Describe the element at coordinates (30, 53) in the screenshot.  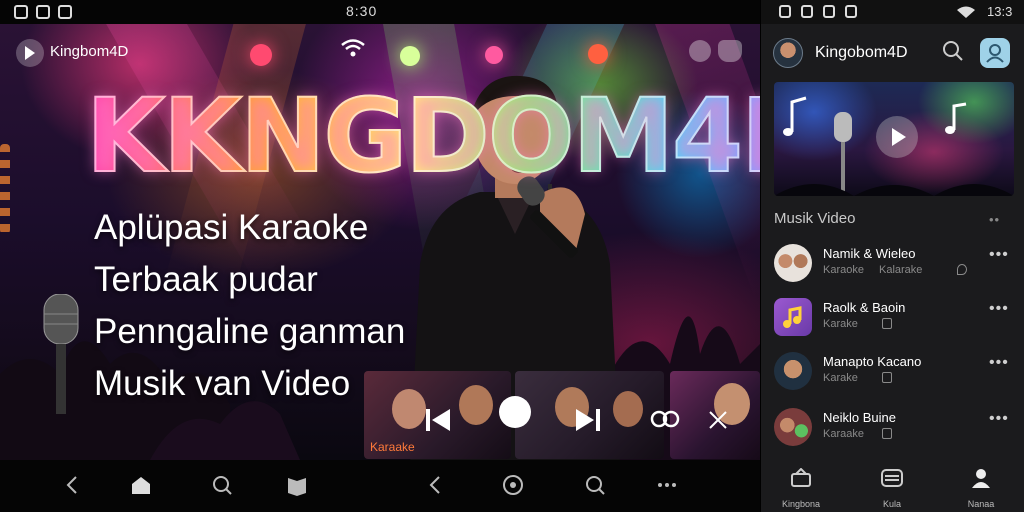
I see `app-logo-icon` at that location.